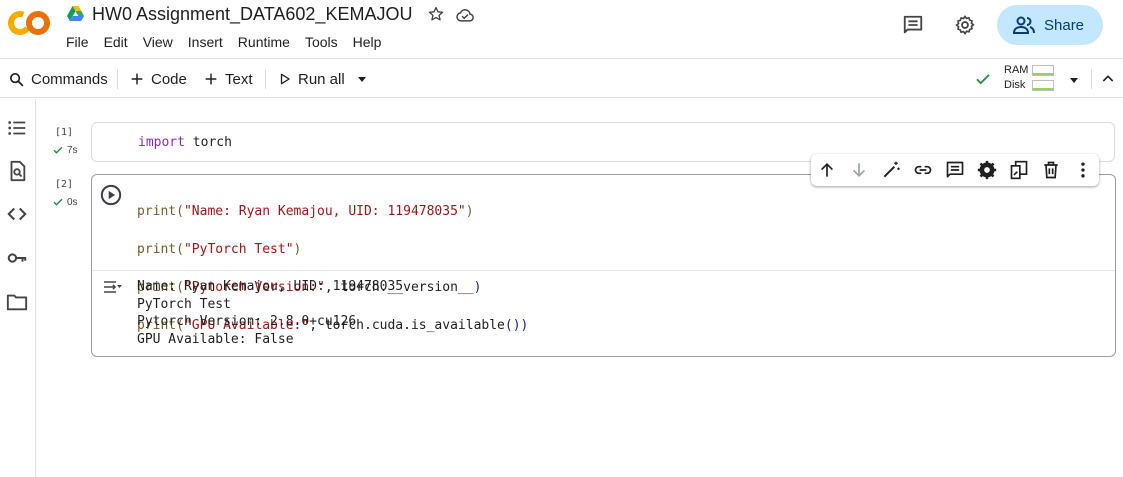  Describe the element at coordinates (1015, 85) in the screenshot. I see `disk-label: Disk` at that location.